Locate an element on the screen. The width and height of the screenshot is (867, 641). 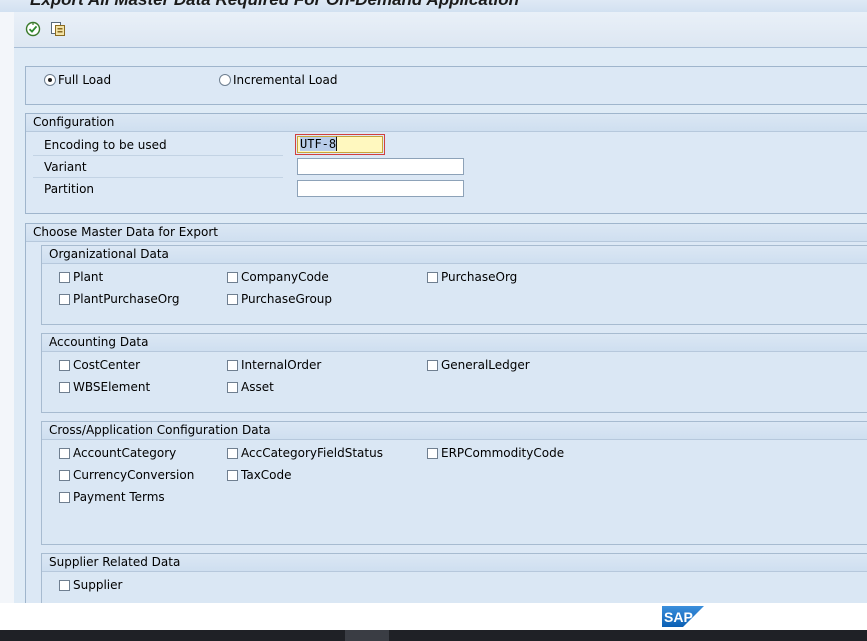
plant-label: Plant is located at coordinates (88, 277).